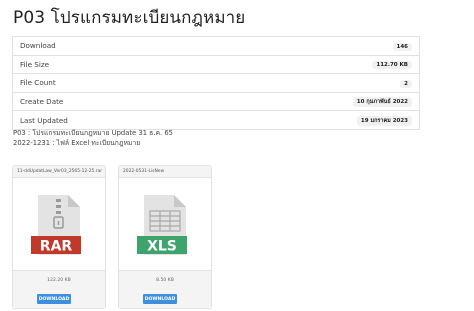 Image resolution: width=474 pixels, height=311 pixels. I want to click on info-row-file-size: File Size 112.70 KB, so click(216, 64).